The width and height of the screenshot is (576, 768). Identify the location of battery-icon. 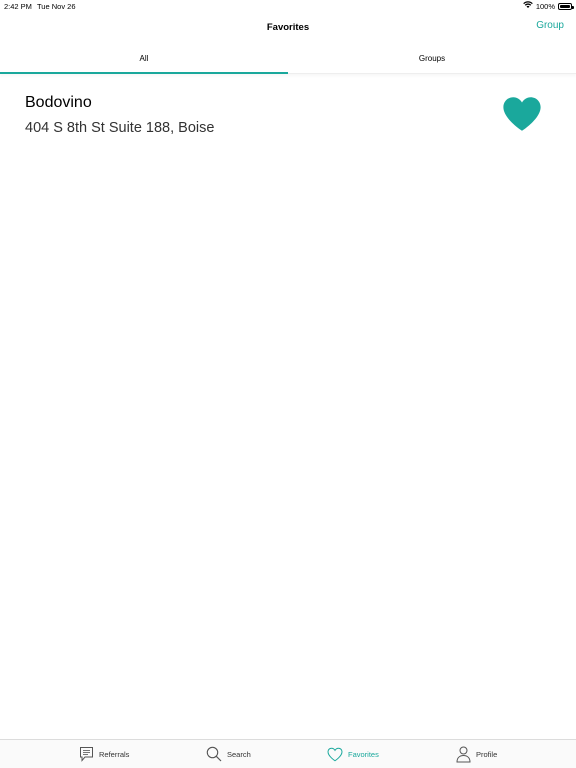
(566, 6).